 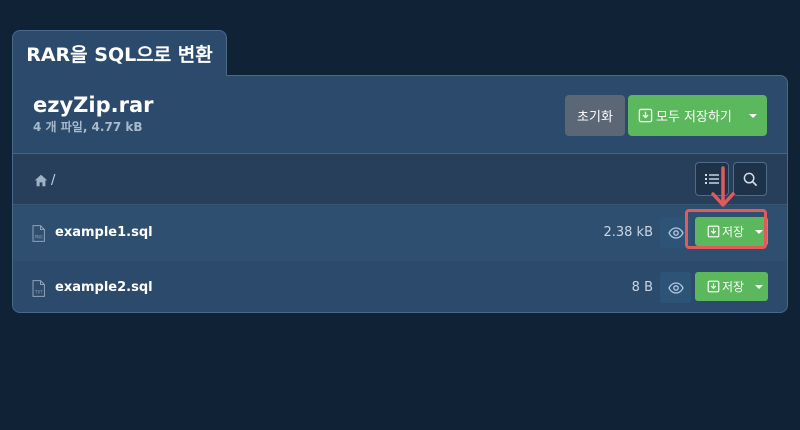 What do you see at coordinates (88, 127) in the screenshot?
I see `archive-info: 4 개 파일, 4.77 kB` at bounding box center [88, 127].